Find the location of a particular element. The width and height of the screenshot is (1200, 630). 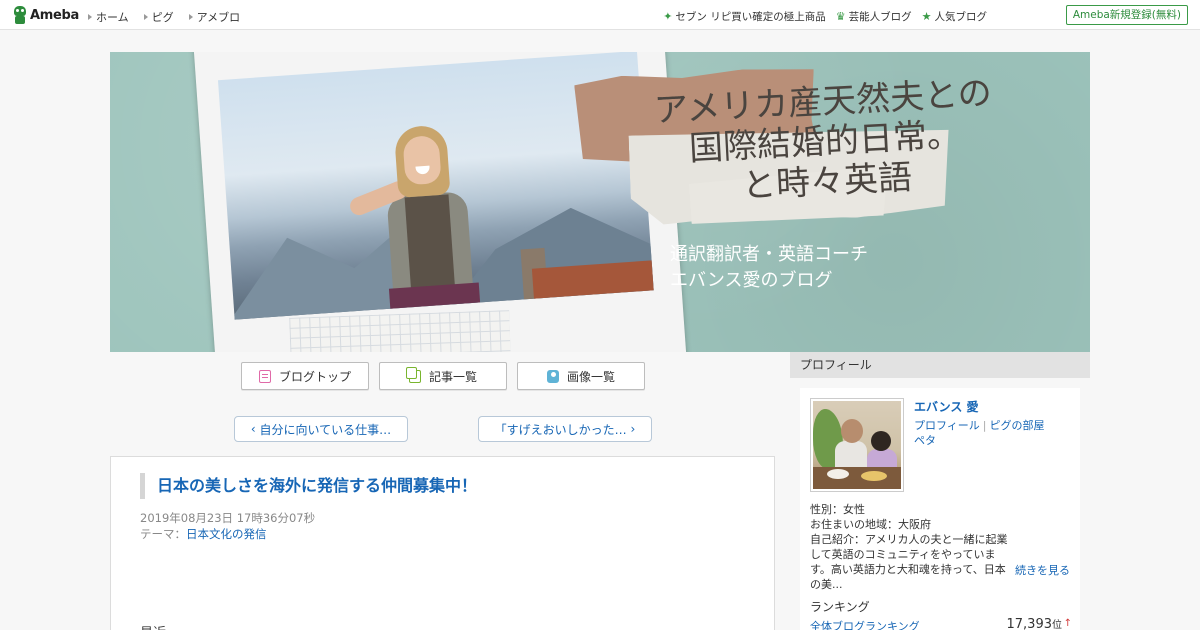

article-title: 日本の美しさを海外に発信する仲間募集中！ is located at coordinates (308, 486).